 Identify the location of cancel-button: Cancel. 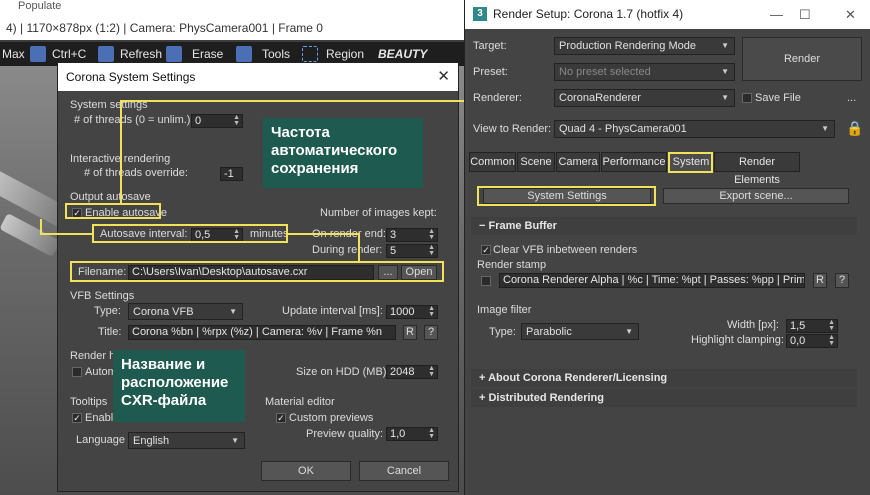
(404, 471).